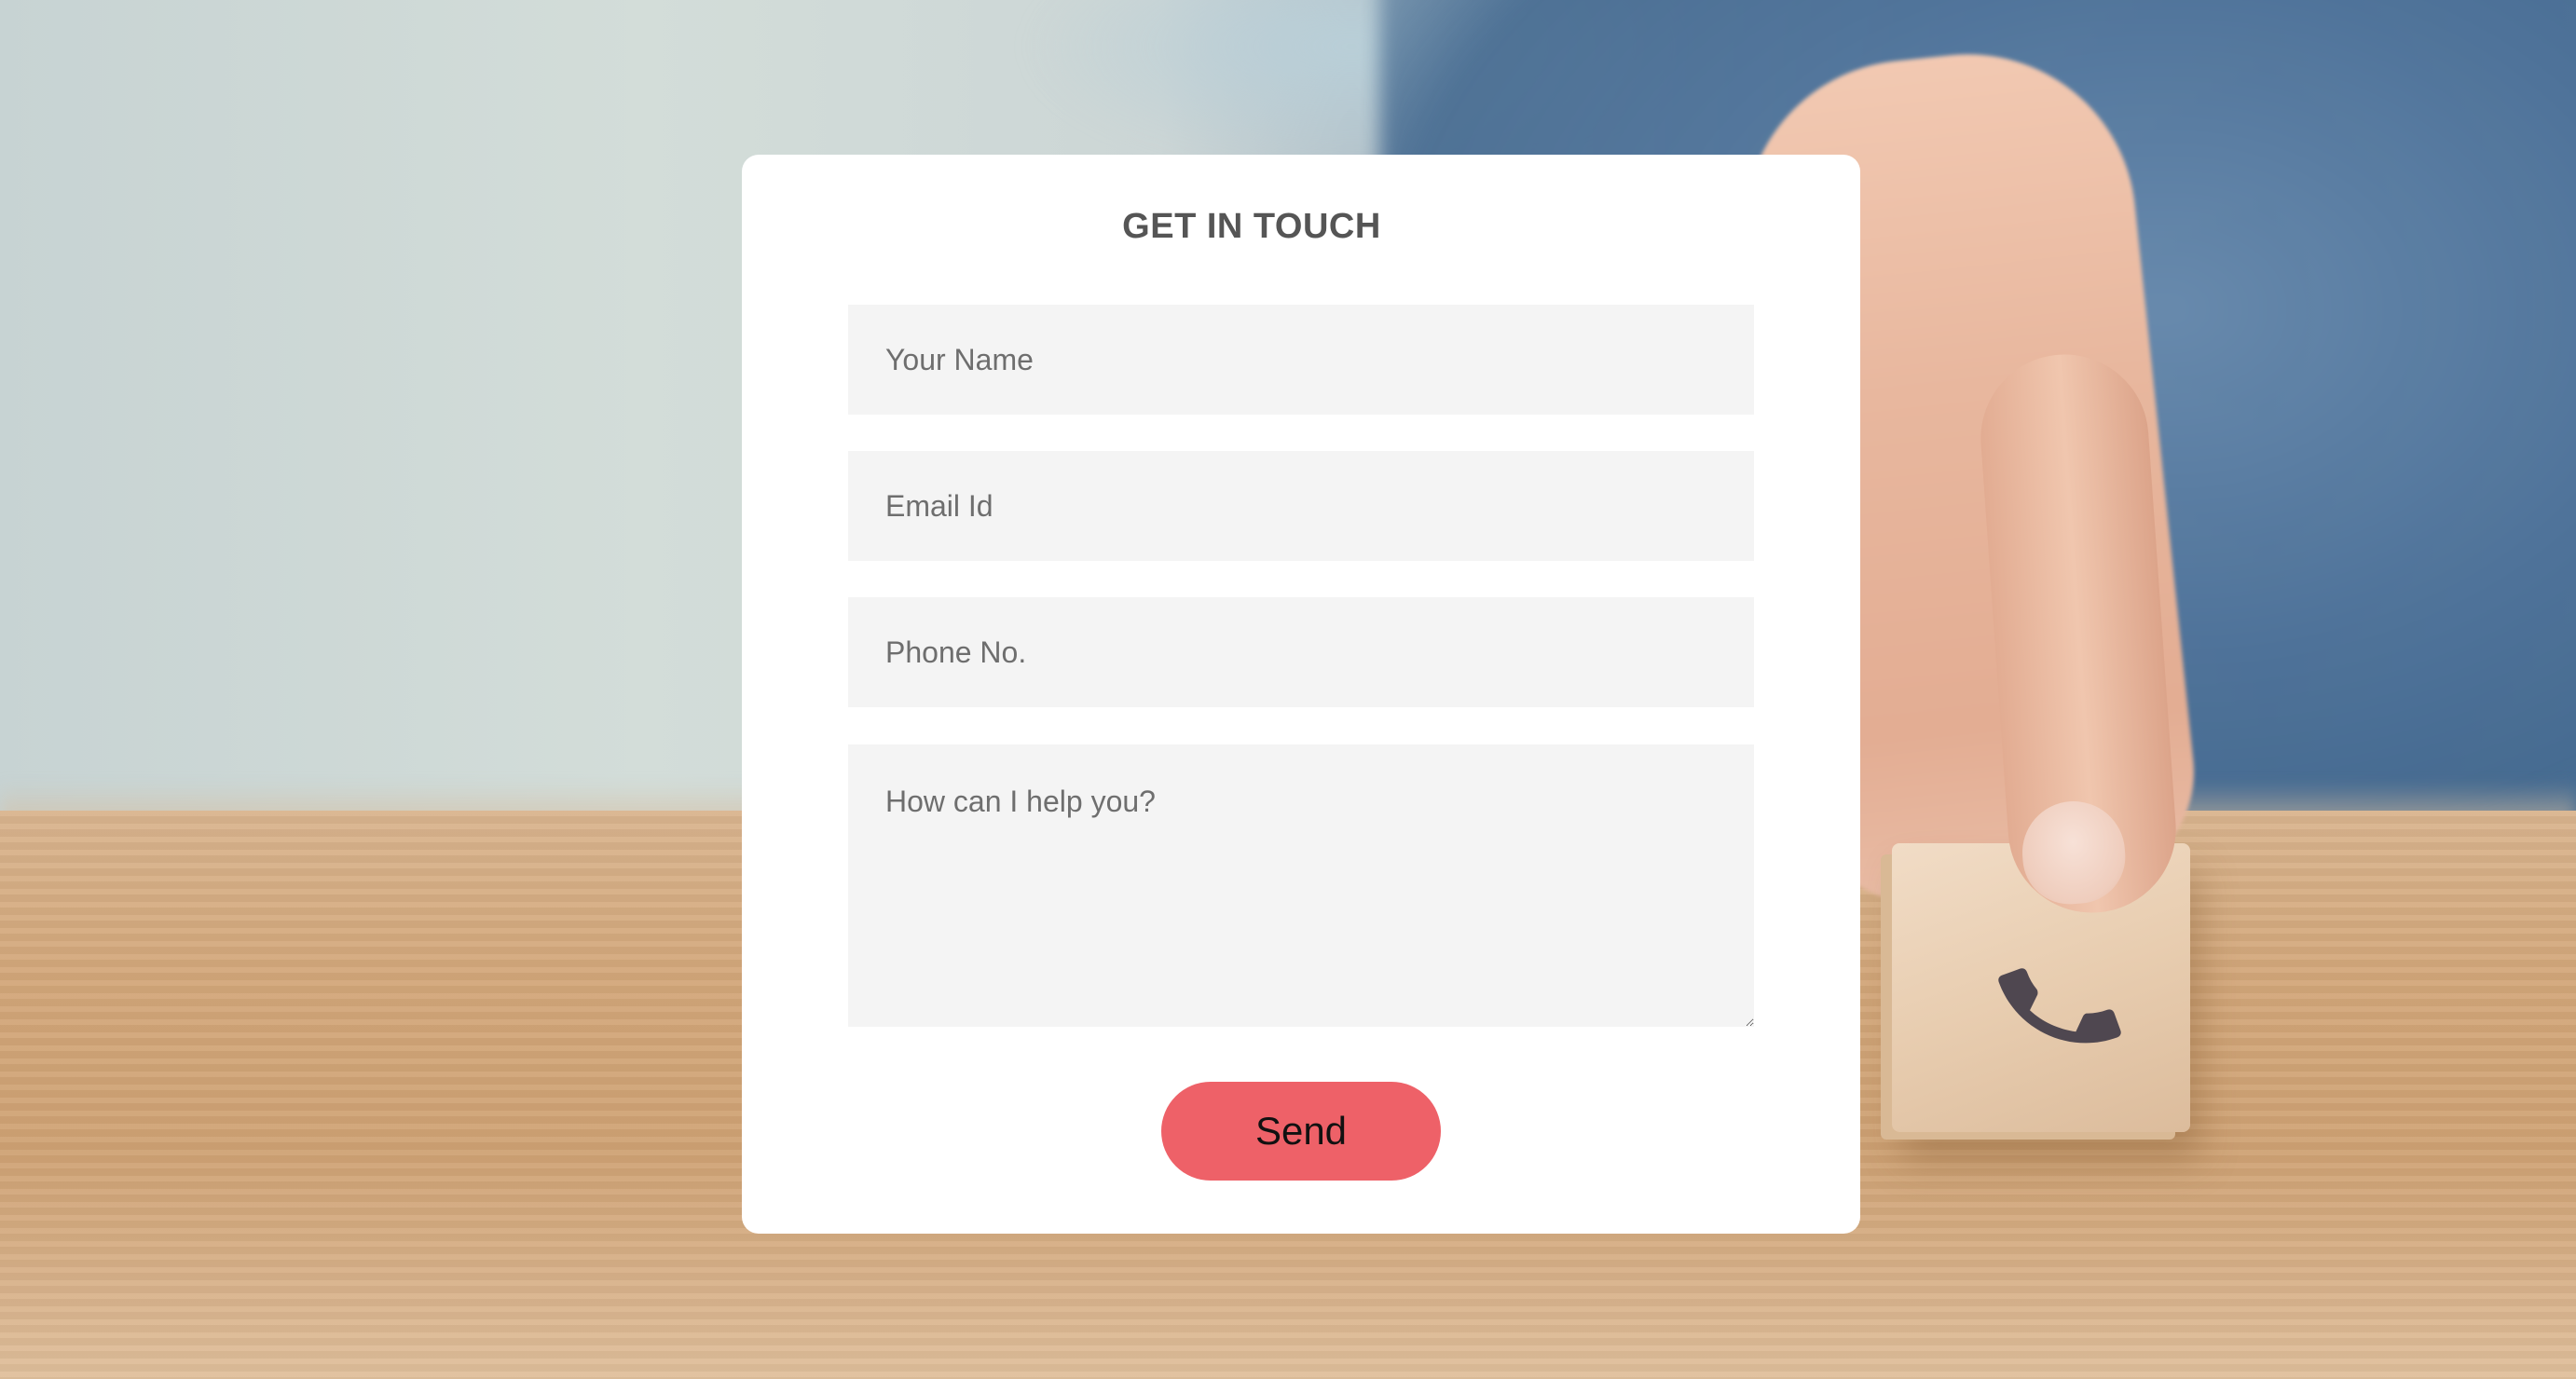 The width and height of the screenshot is (2576, 1379). Describe the element at coordinates (1251, 226) in the screenshot. I see `form-title: GET IN TOUCH` at that location.